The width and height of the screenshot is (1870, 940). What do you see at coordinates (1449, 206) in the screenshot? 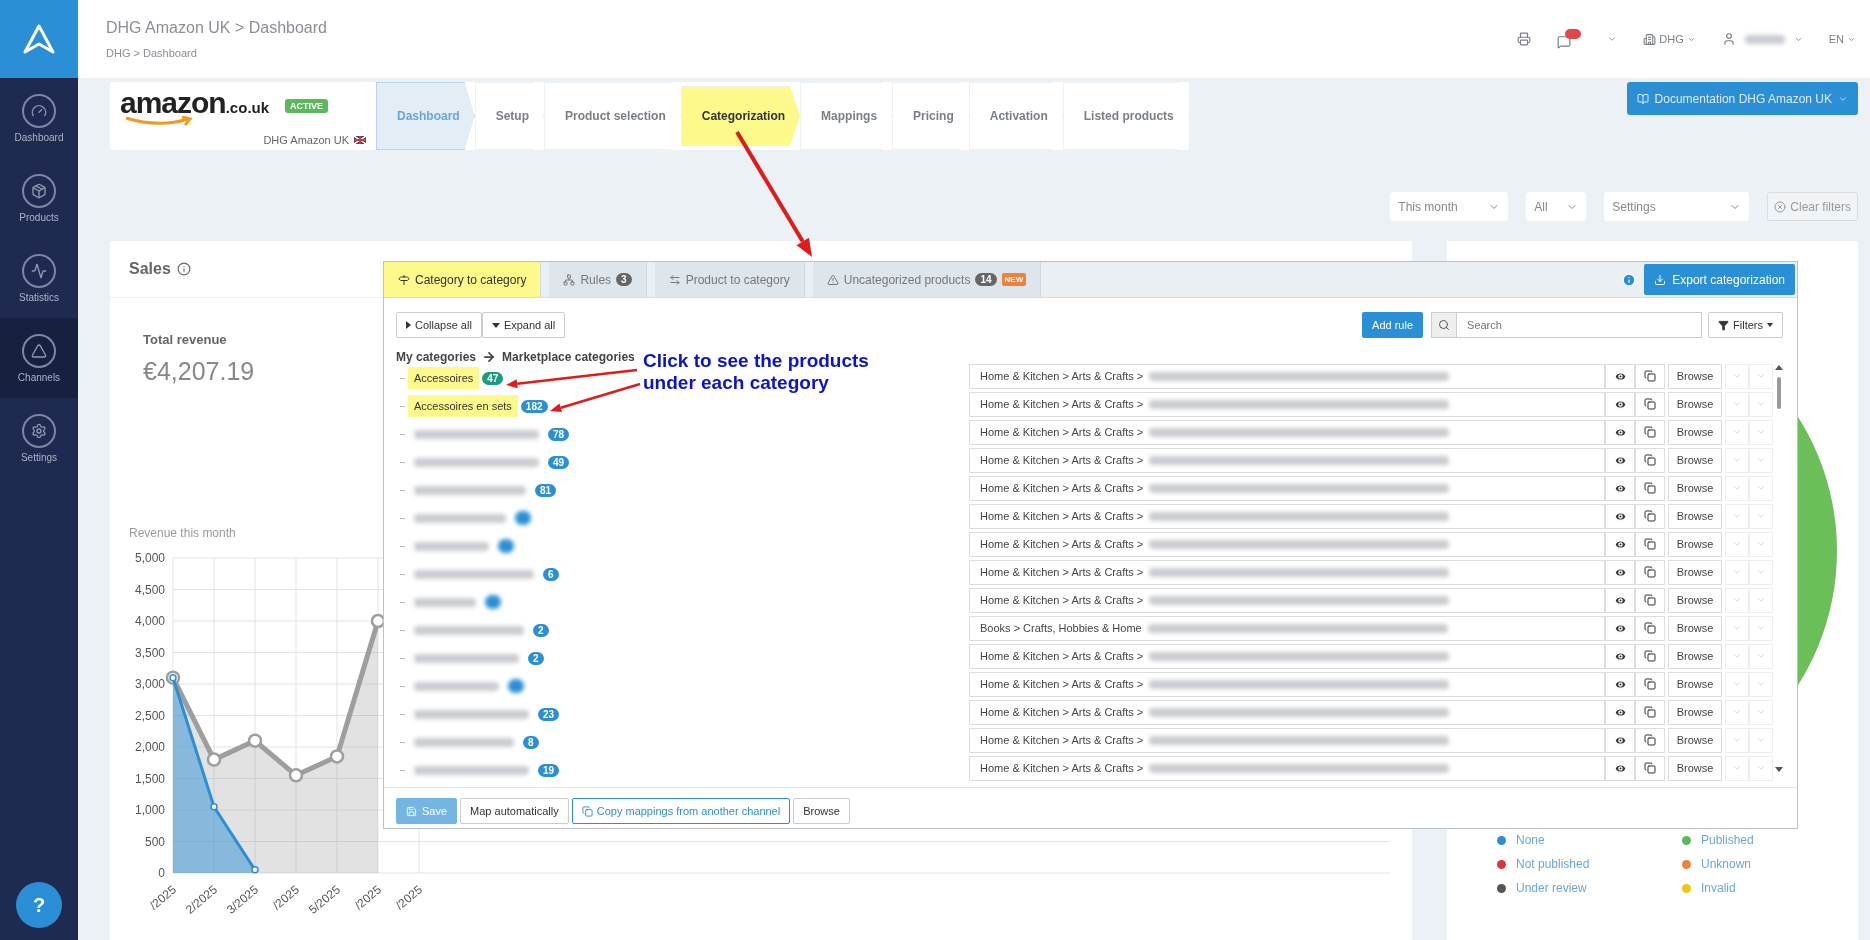
I see `period-select: This month` at bounding box center [1449, 206].